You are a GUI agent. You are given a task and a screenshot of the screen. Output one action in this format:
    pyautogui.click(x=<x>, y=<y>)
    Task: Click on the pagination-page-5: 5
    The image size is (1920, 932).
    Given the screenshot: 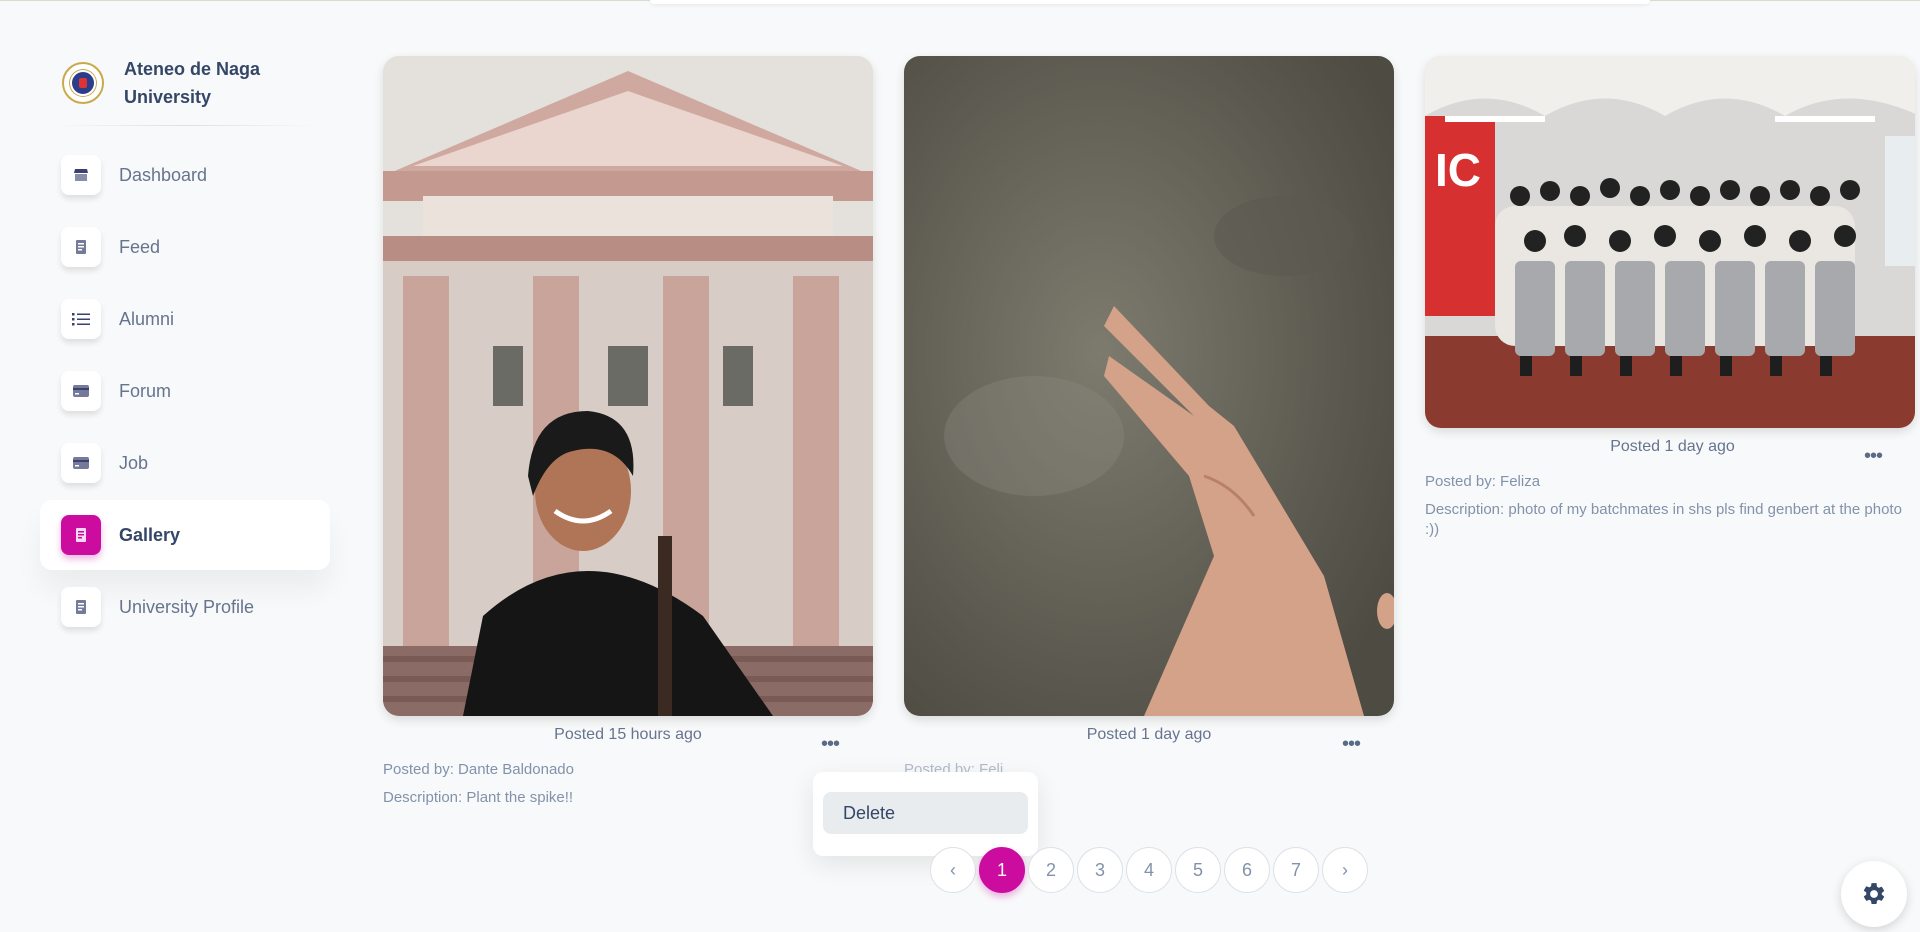 What is the action you would take?
    pyautogui.click(x=1198, y=870)
    